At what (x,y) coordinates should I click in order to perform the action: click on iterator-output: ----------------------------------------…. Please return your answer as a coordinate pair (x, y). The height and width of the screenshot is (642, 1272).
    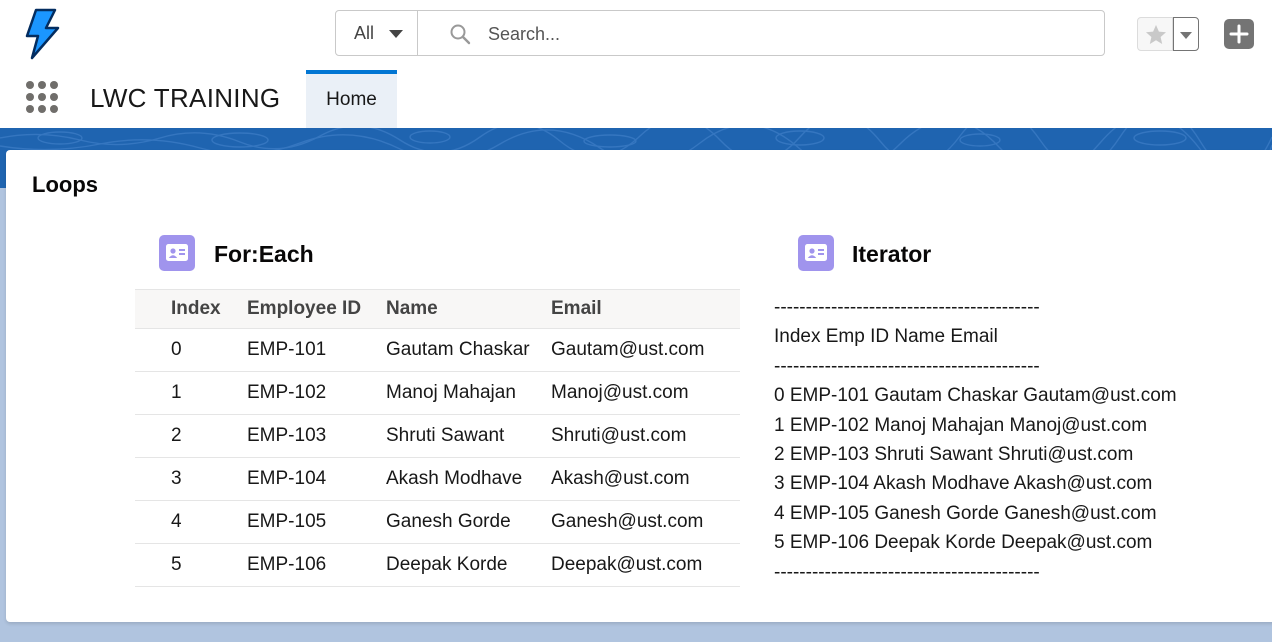
    Looking at the image, I should click on (975, 440).